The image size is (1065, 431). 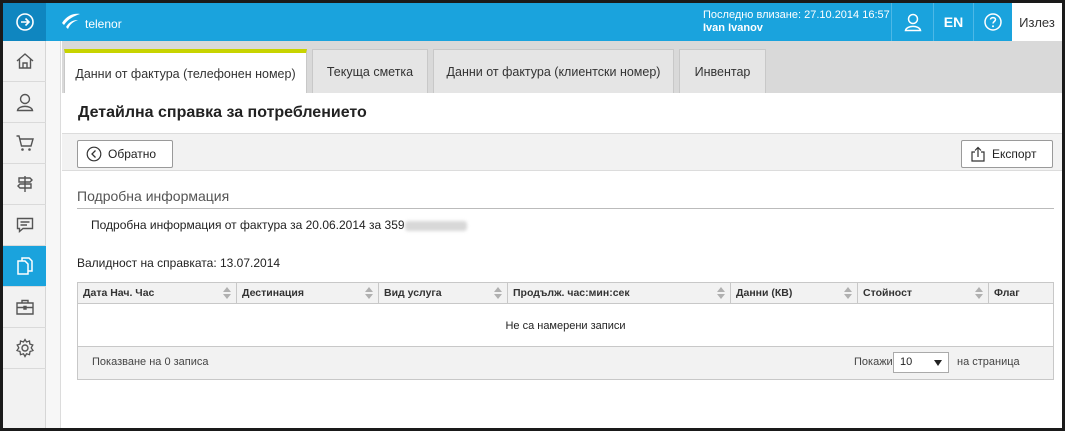 What do you see at coordinates (132, 154) in the screenshot?
I see `back-button-label: Обратно` at bounding box center [132, 154].